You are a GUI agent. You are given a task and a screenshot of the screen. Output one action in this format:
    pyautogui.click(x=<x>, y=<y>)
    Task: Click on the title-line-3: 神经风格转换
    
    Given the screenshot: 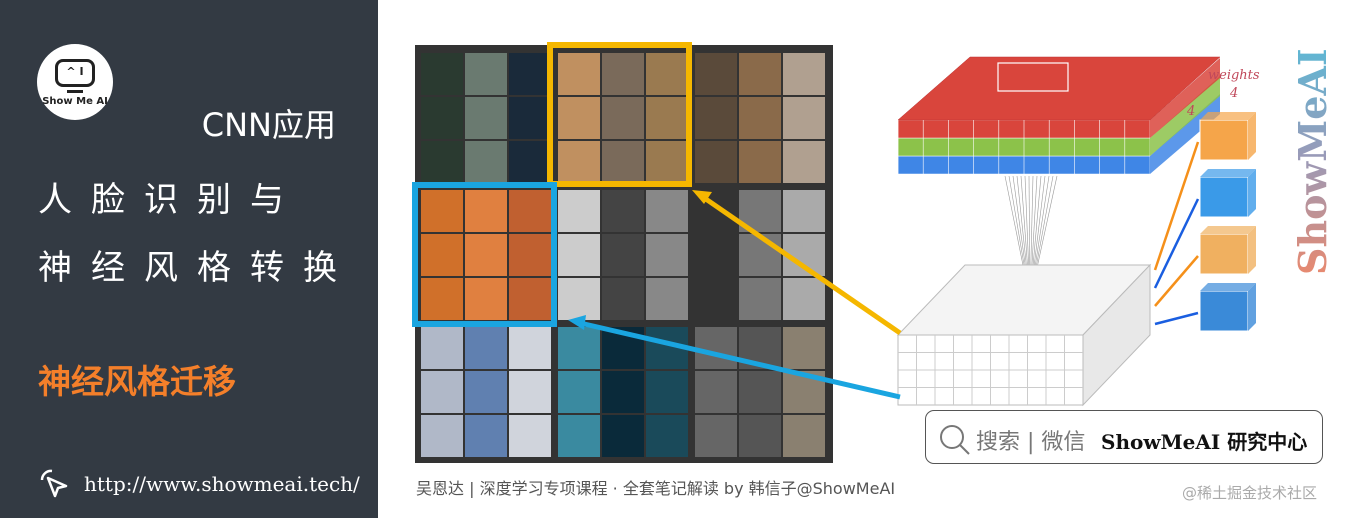 What is the action you would take?
    pyautogui.click(x=197, y=268)
    